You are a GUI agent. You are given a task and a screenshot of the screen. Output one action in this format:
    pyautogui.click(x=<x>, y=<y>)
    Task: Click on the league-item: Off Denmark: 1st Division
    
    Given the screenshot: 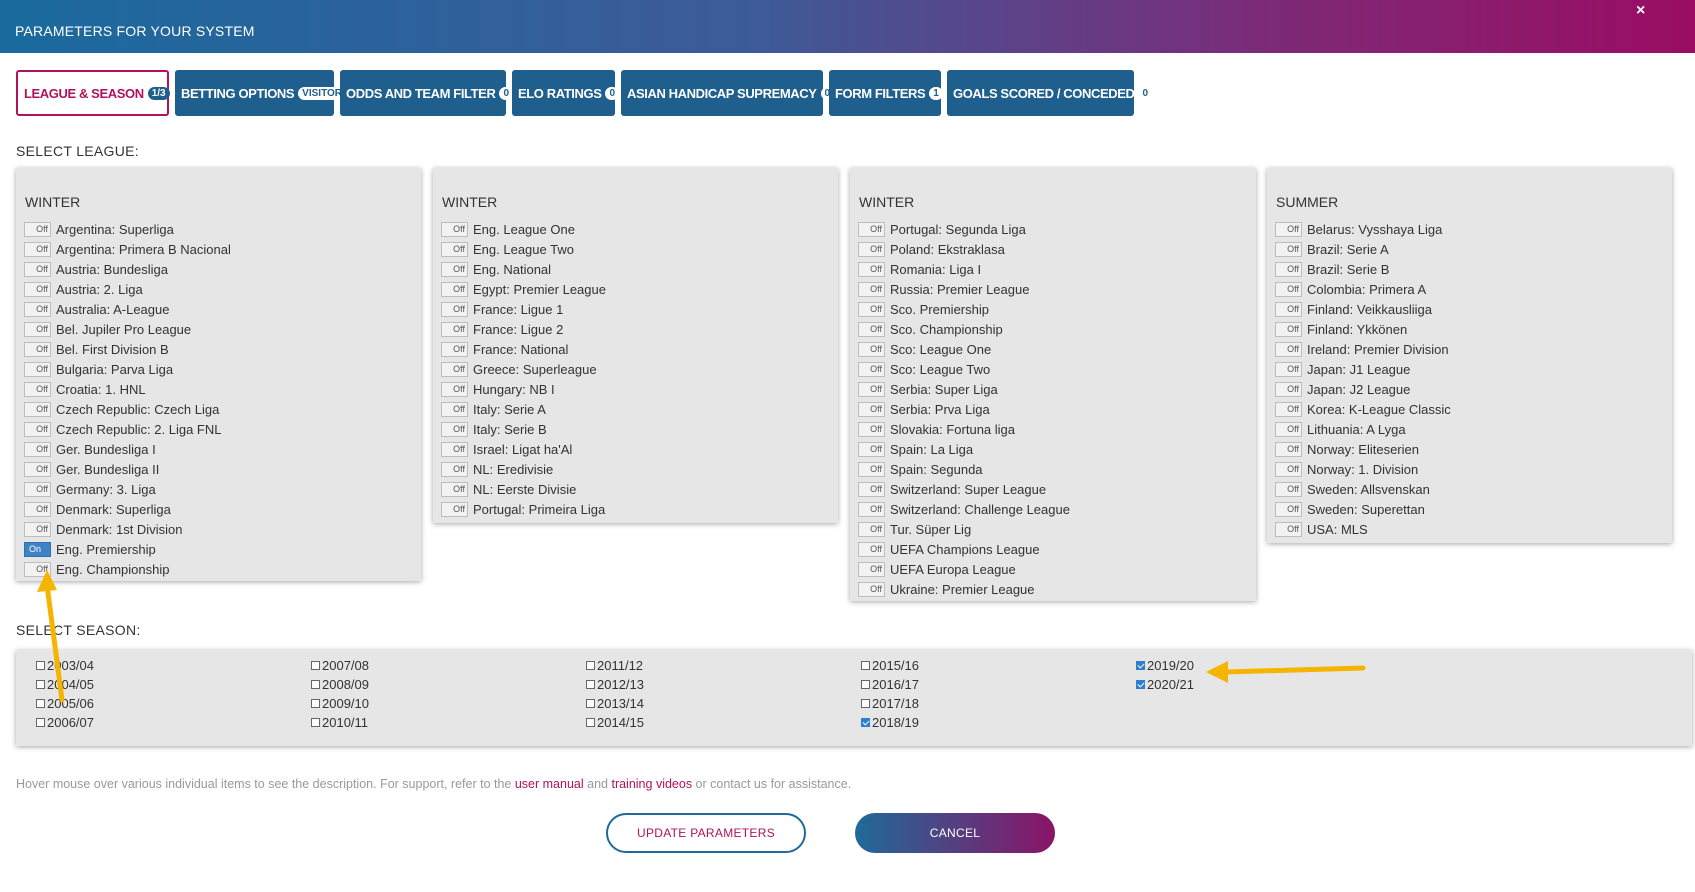 What is the action you would take?
    pyautogui.click(x=127, y=529)
    